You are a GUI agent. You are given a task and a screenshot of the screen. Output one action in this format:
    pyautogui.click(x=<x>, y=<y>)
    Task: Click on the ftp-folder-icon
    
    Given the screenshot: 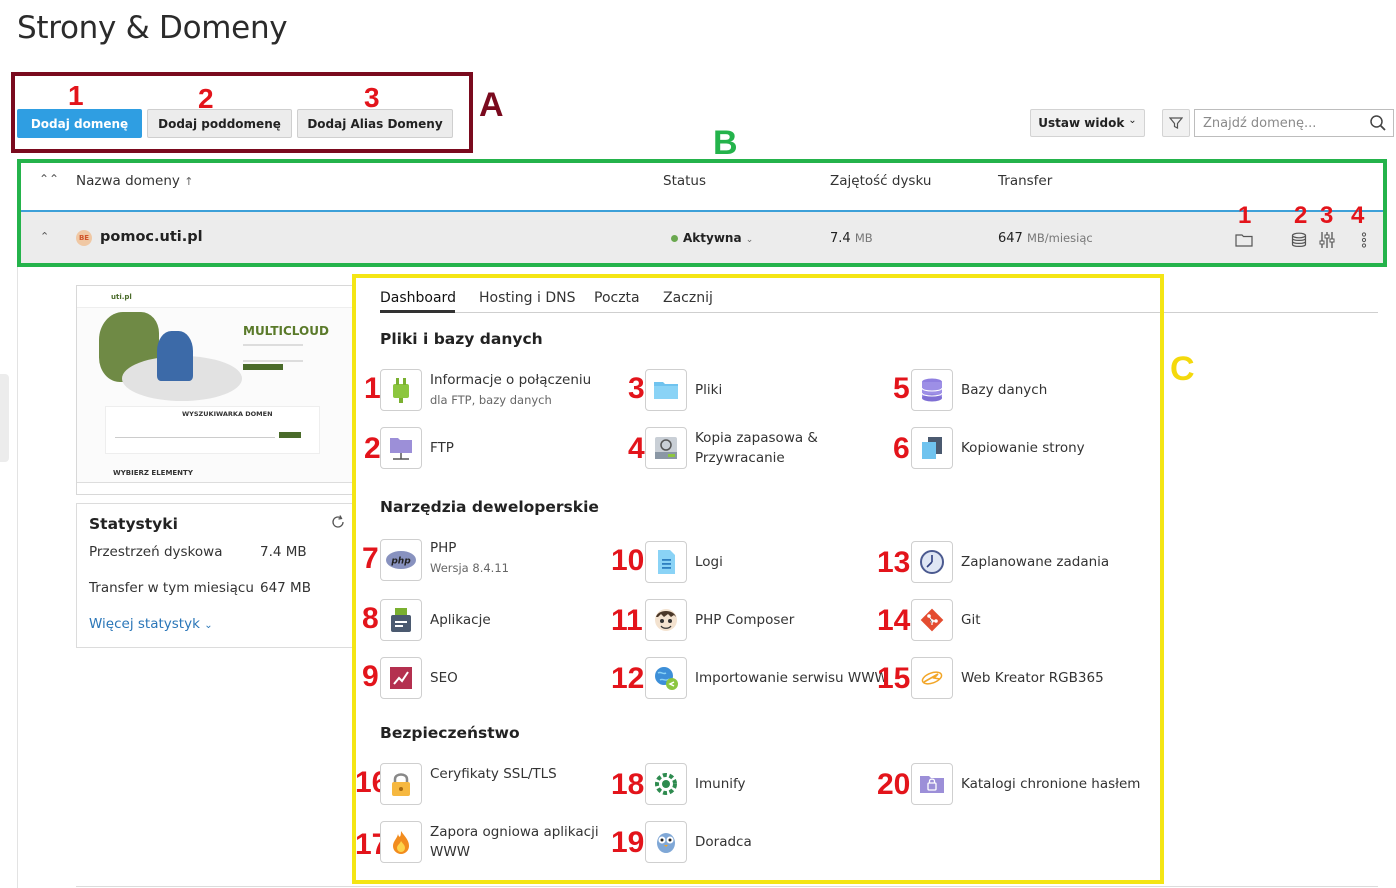 What is the action you would take?
    pyautogui.click(x=401, y=448)
    